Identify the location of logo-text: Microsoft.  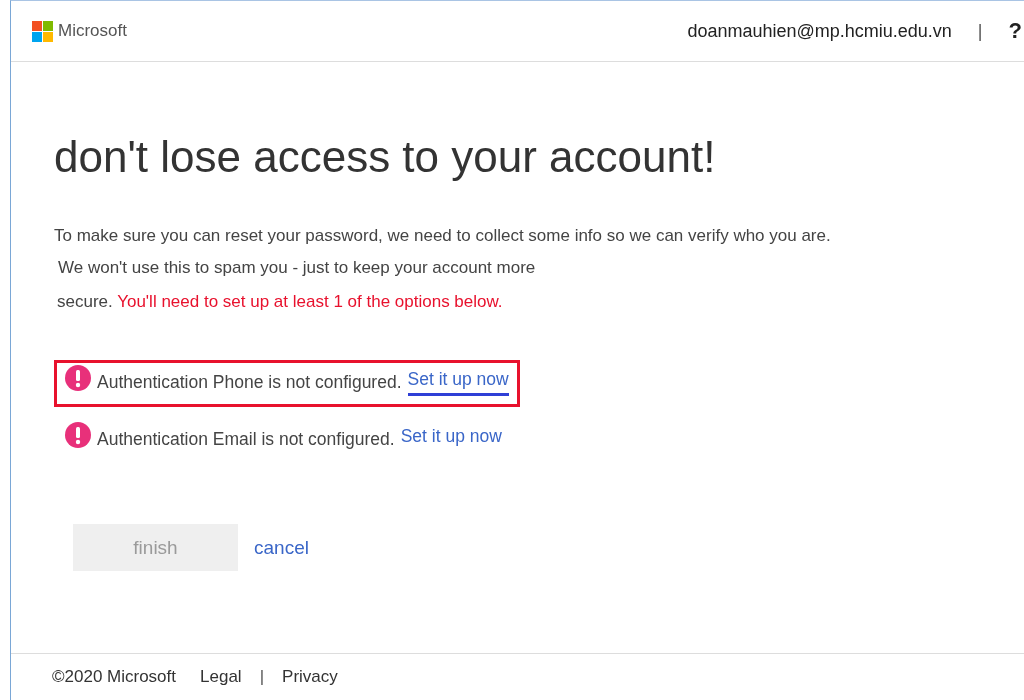
(92, 31).